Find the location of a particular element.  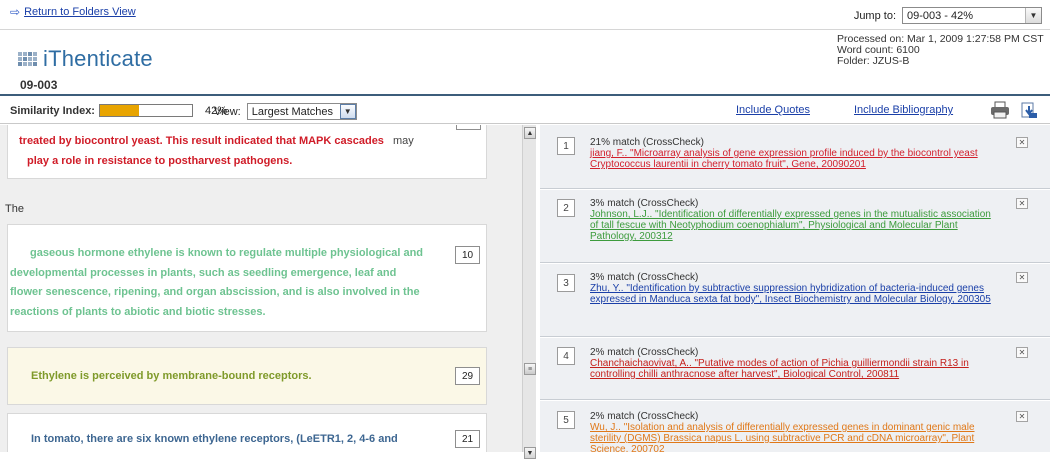

similarity-label: Similarity Index: is located at coordinates (52, 110).